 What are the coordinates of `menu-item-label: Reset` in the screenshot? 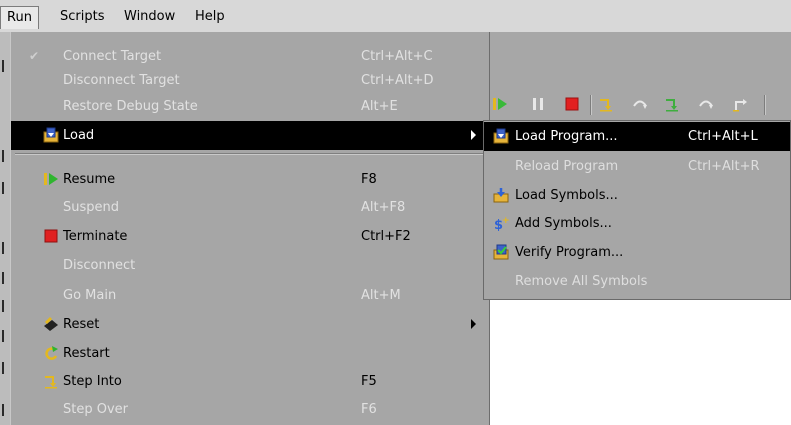 It's located at (81, 324).